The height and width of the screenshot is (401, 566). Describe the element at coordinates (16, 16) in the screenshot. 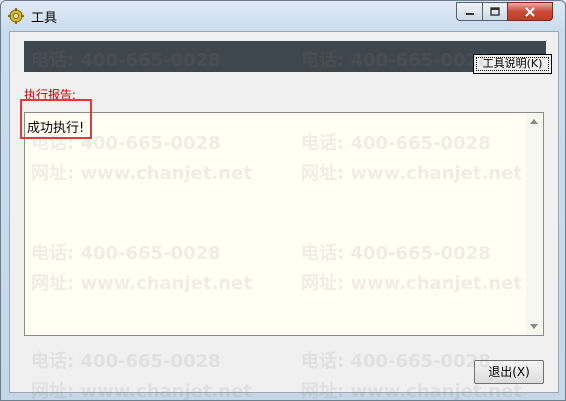

I see `app-gear-icon` at that location.